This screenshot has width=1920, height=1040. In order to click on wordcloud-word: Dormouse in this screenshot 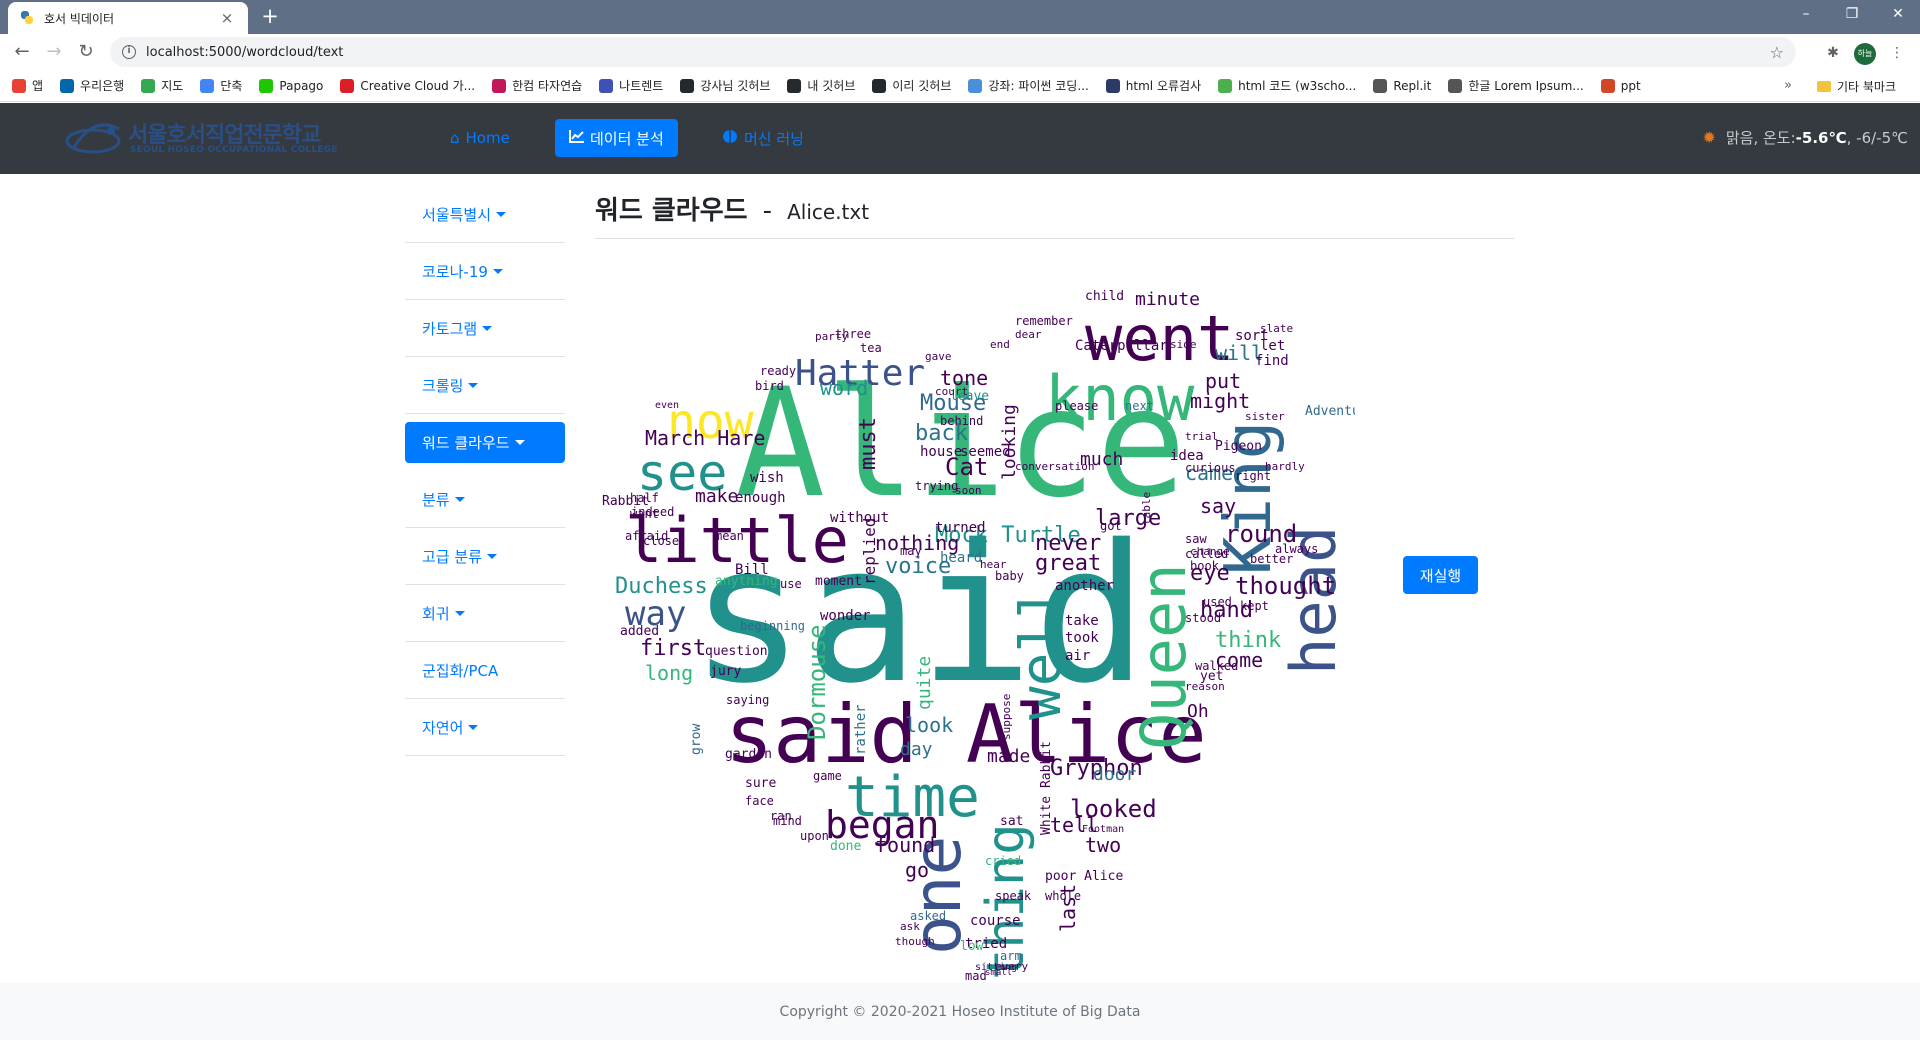, I will do `click(817, 682)`.